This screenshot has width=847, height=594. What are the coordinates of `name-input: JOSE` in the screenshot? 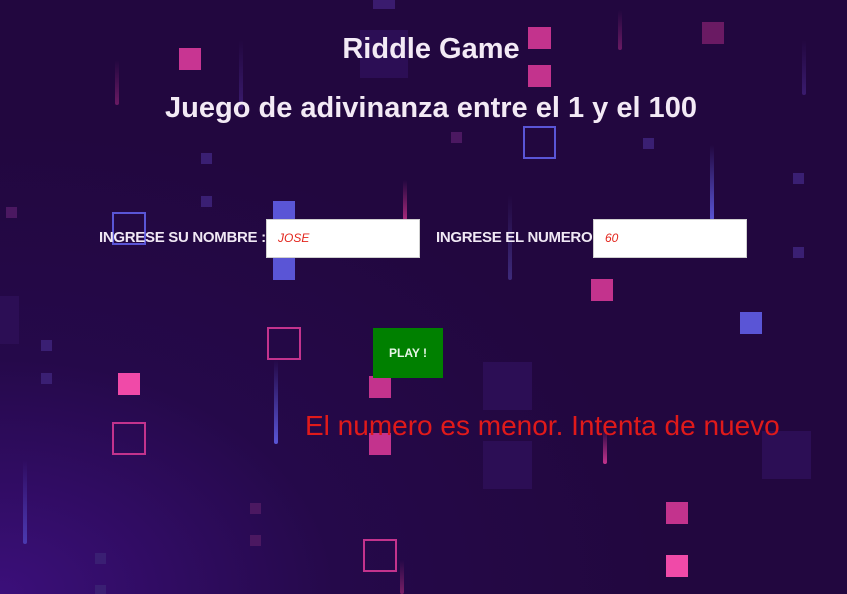 It's located at (343, 238).